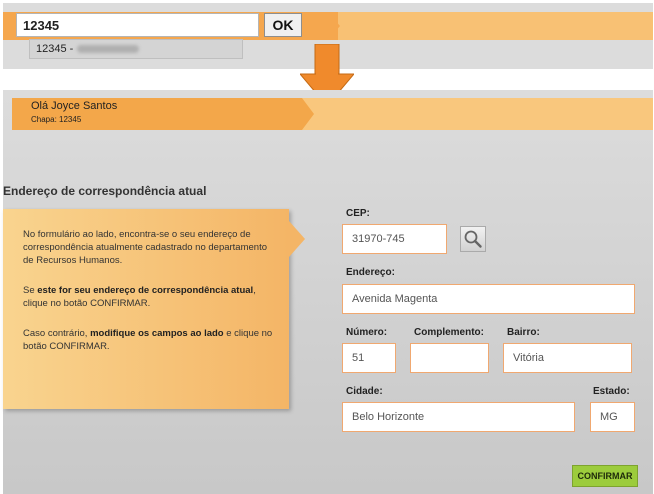 Image resolution: width=654 pixels, height=494 pixels. What do you see at coordinates (30, 290) in the screenshot?
I see `info-p2-pre: Se` at bounding box center [30, 290].